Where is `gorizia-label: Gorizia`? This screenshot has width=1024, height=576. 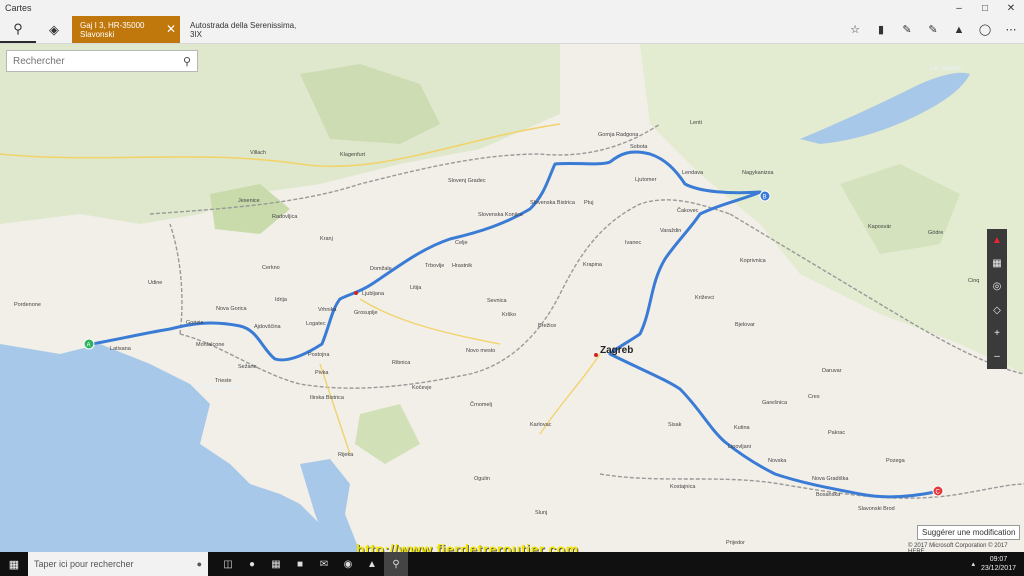
gorizia-label: Gorizia is located at coordinates (195, 323).